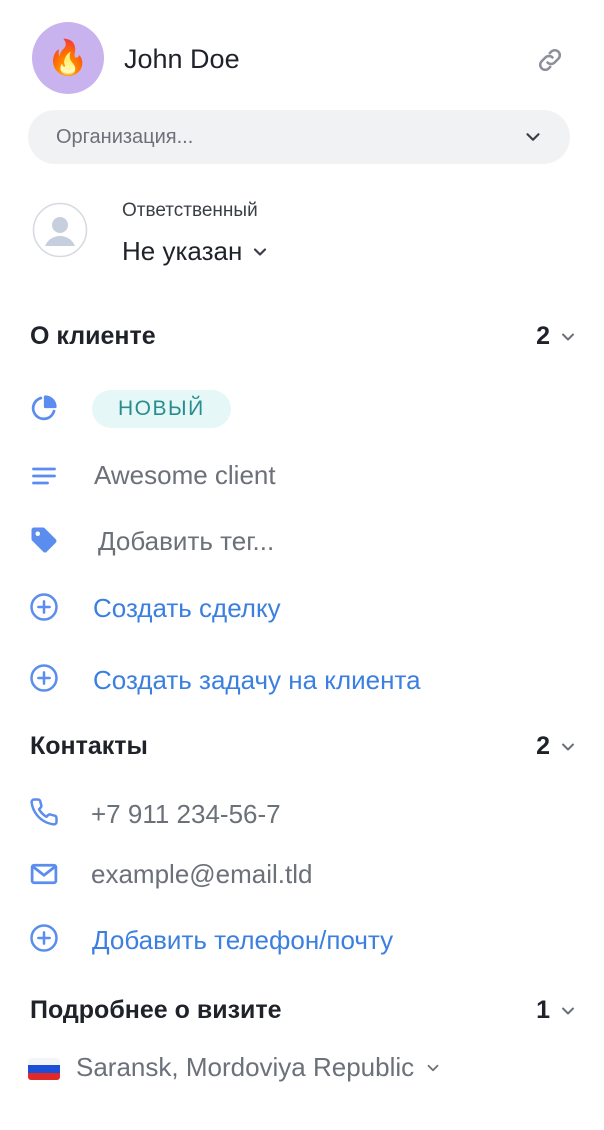 This screenshot has height=1130, width=604. What do you see at coordinates (44, 540) in the screenshot?
I see `tag-icon` at bounding box center [44, 540].